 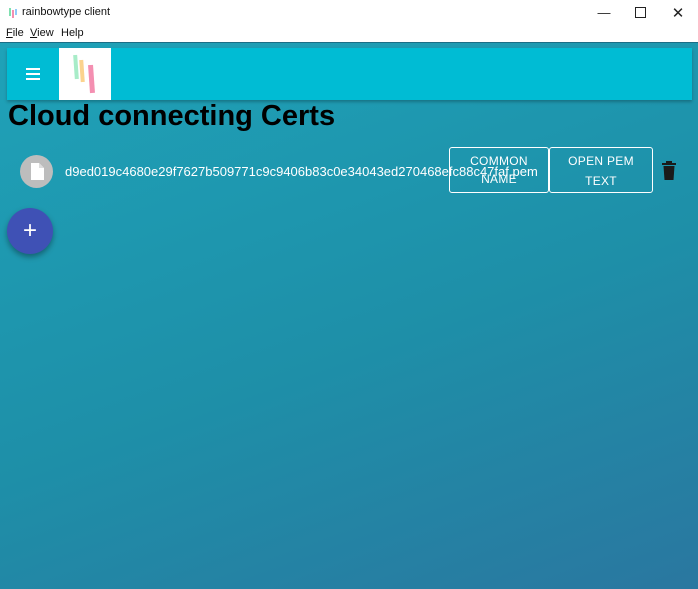 I want to click on common-name-button: COMMON NAME, so click(x=499, y=170).